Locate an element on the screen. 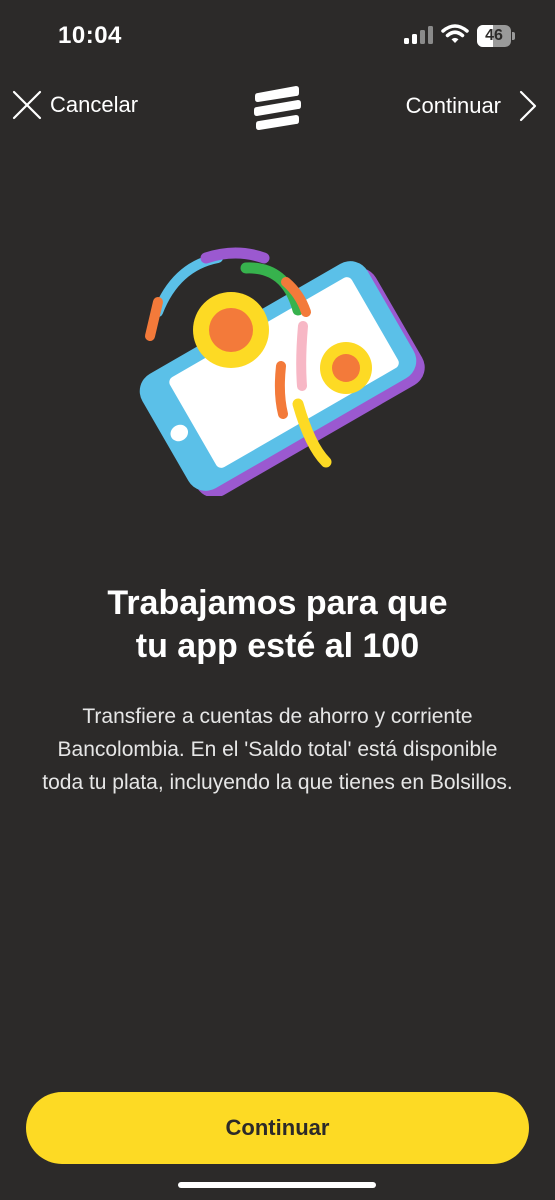  cellular-signal-icon is located at coordinates (418, 35).